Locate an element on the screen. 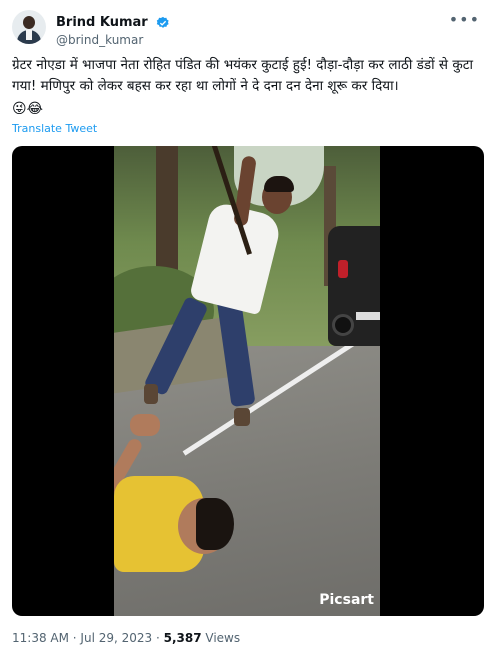 Image resolution: width=496 pixels, height=656 pixels. tweet-date: Jul 29, 2023 is located at coordinates (116, 638).